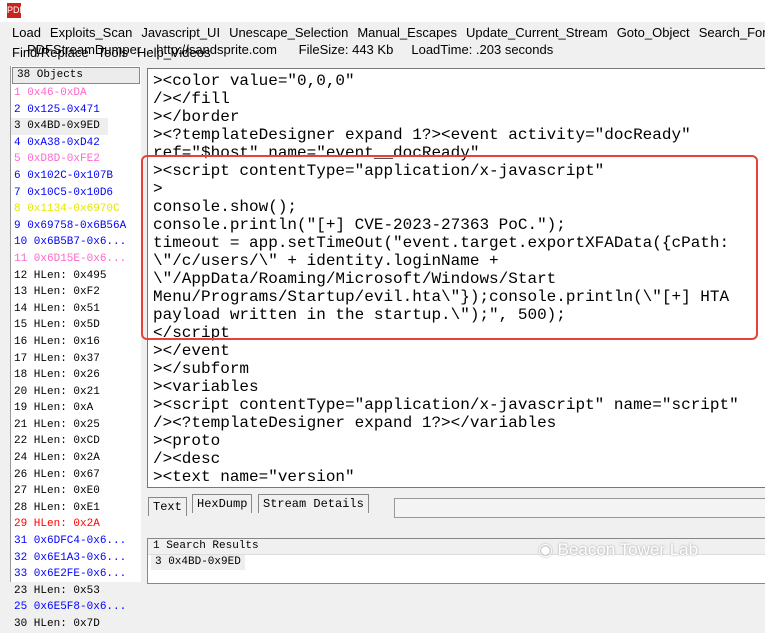  Describe the element at coordinates (191, 99) in the screenshot. I see `code-line: /></fill` at that location.